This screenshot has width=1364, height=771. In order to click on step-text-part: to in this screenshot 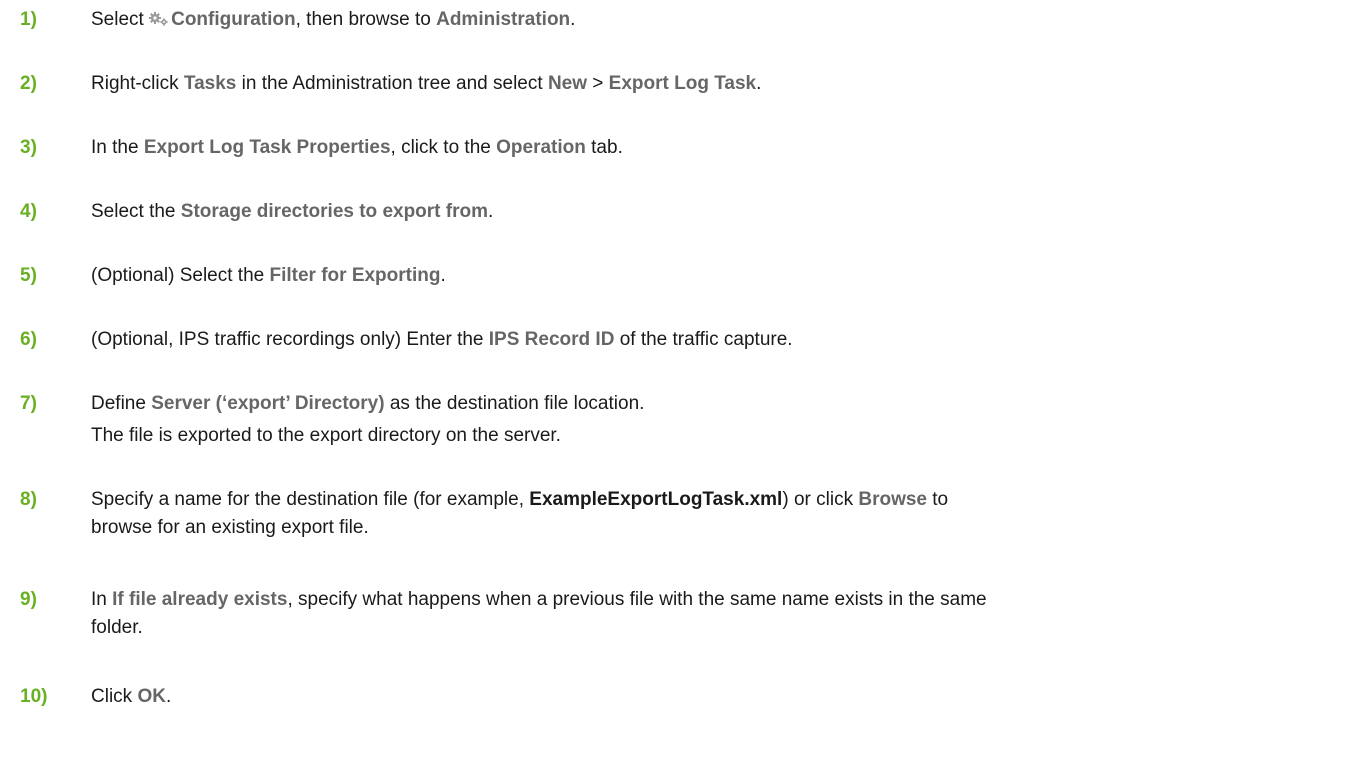, I will do `click(937, 499)`.